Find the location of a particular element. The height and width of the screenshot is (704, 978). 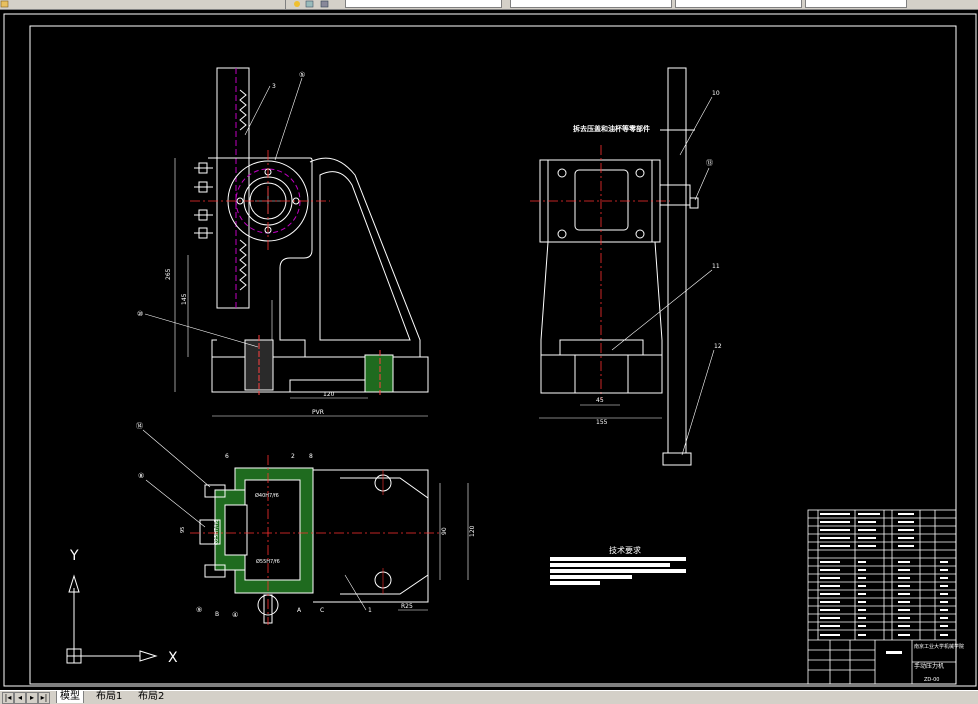

title-block-title: 手动压力机 is located at coordinates (929, 666).